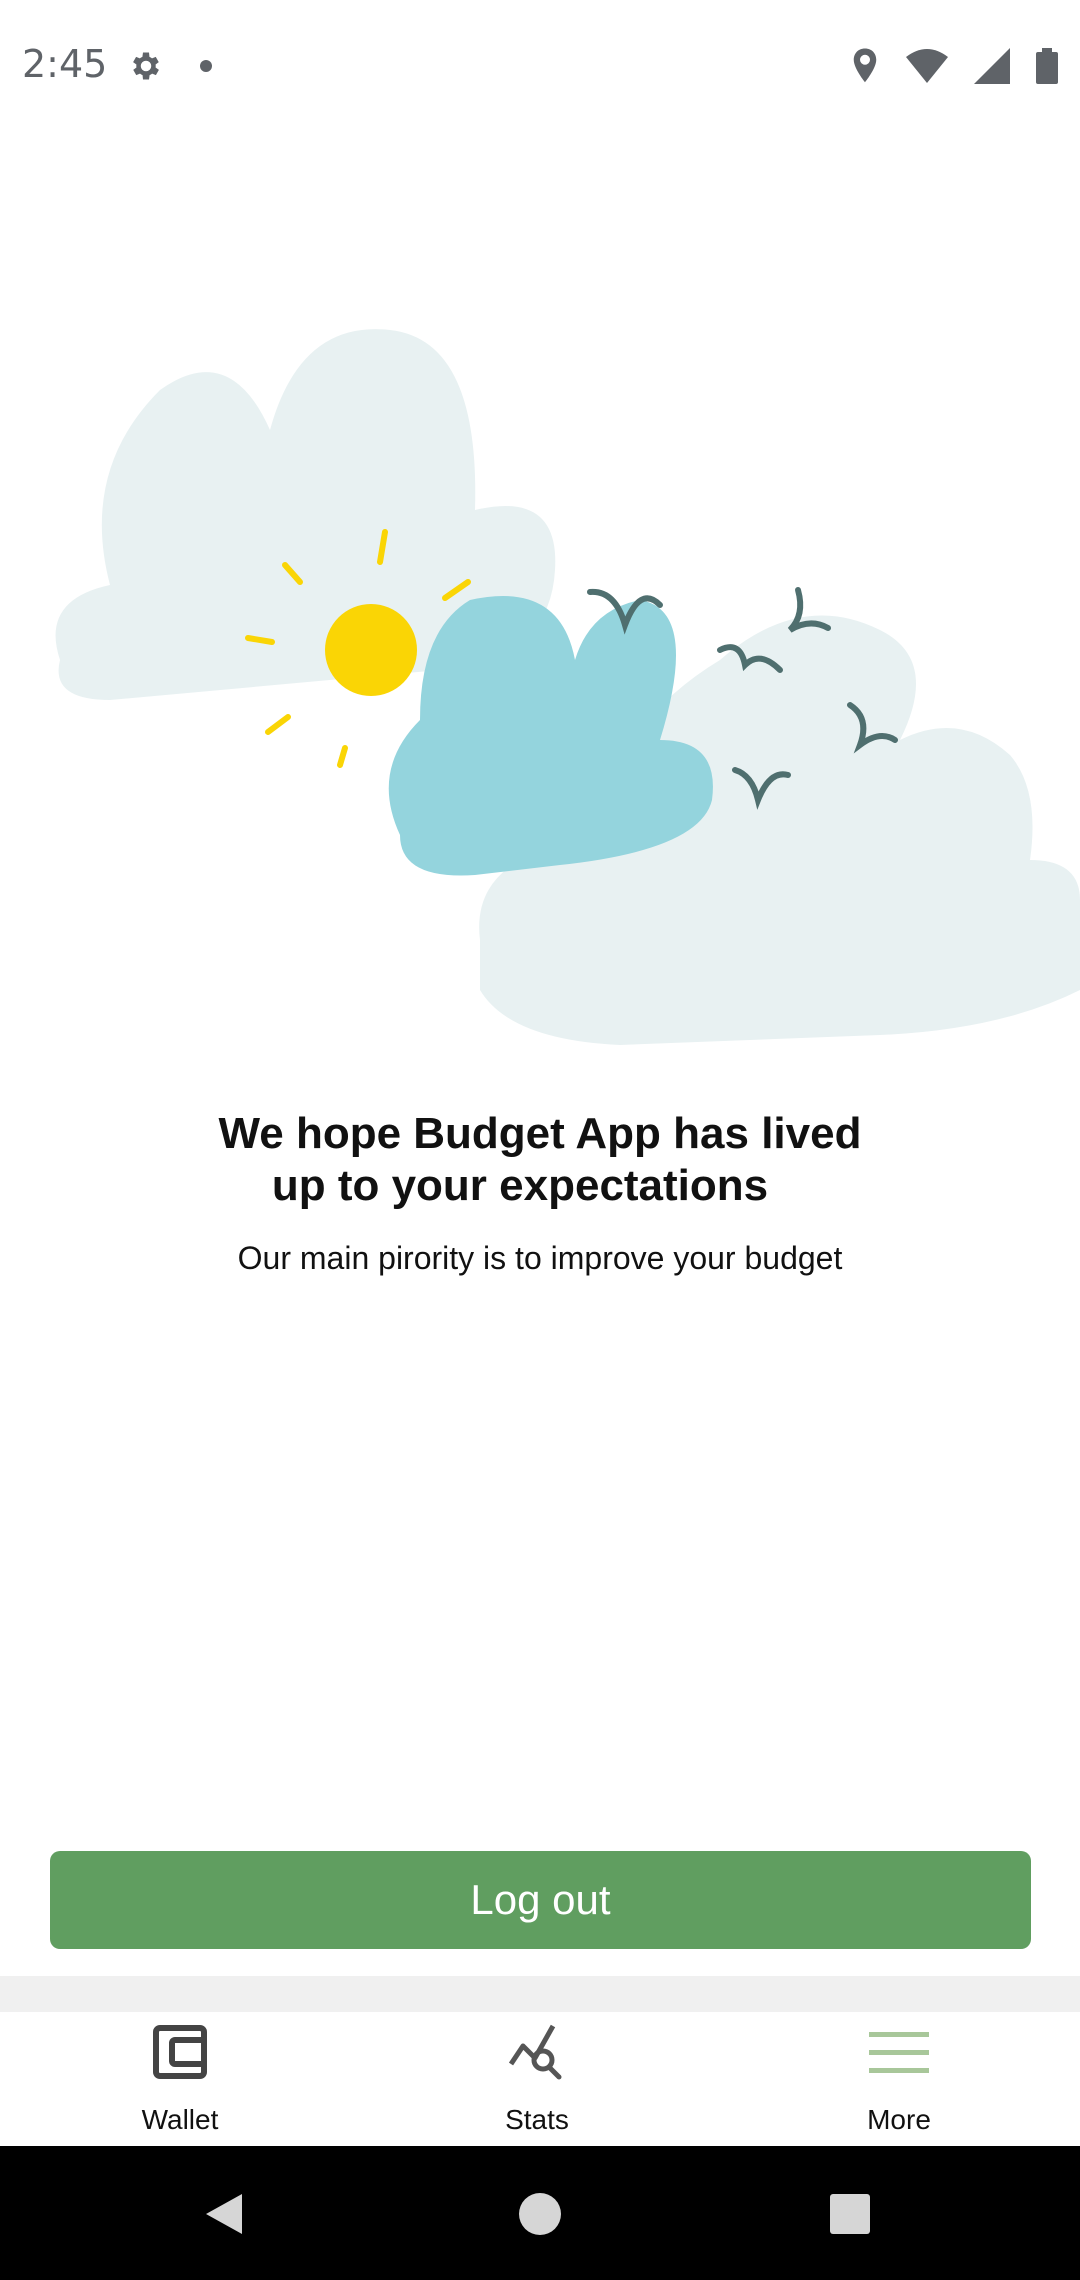 This screenshot has height=2280, width=1080. What do you see at coordinates (927, 66) in the screenshot?
I see `wifi-icon` at bounding box center [927, 66].